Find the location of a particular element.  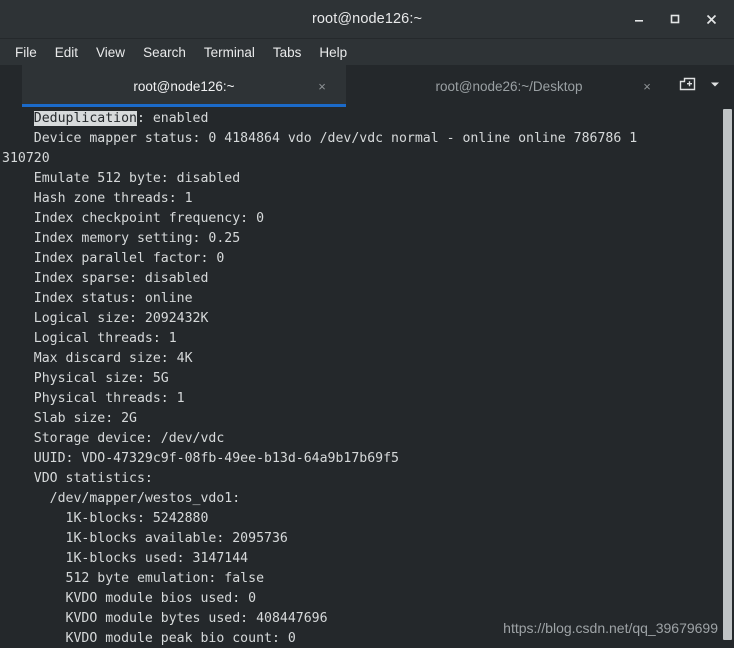

terminal-line: KVDO module bytes used: 408447696 is located at coordinates (165, 618).